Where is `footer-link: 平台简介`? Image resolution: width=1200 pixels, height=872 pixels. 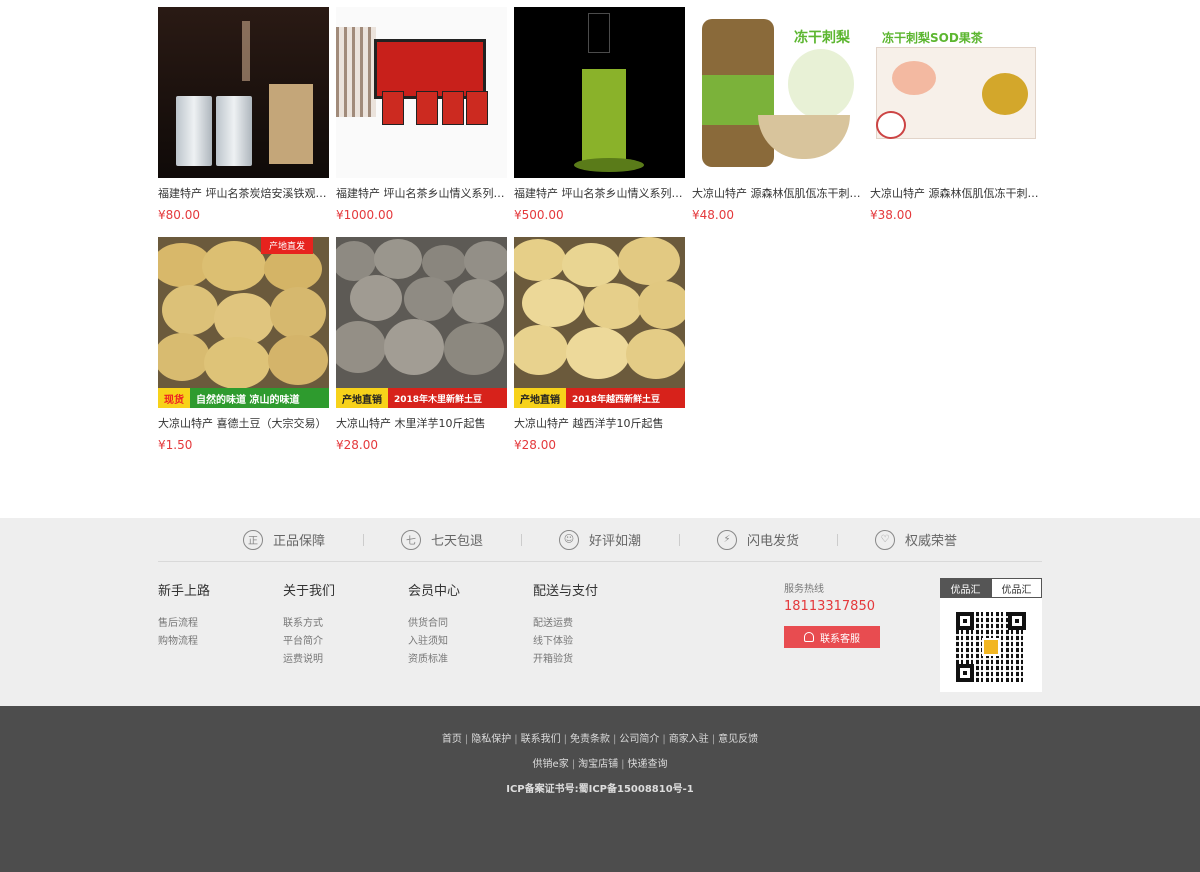 footer-link: 平台简介 is located at coordinates (345, 642).